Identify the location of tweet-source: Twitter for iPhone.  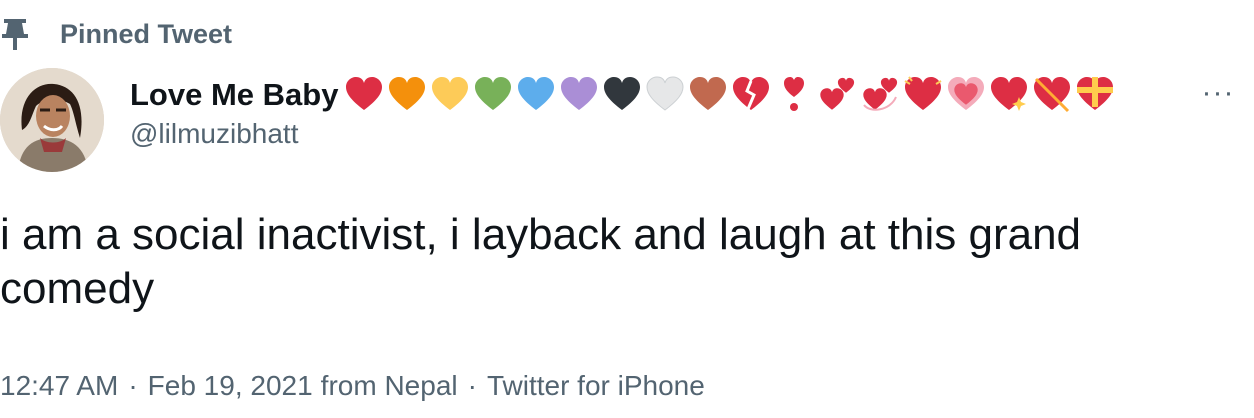
(596, 386).